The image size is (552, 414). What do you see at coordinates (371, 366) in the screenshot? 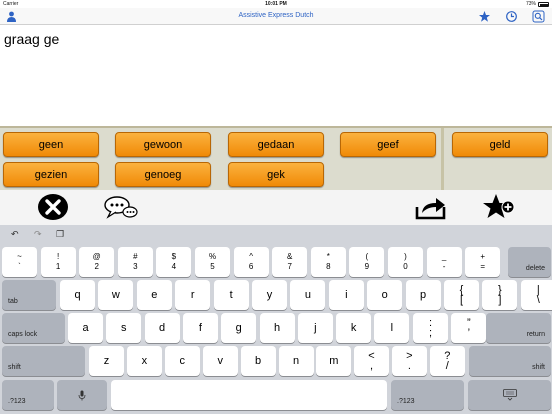
I see `key-label: ,` at bounding box center [371, 366].